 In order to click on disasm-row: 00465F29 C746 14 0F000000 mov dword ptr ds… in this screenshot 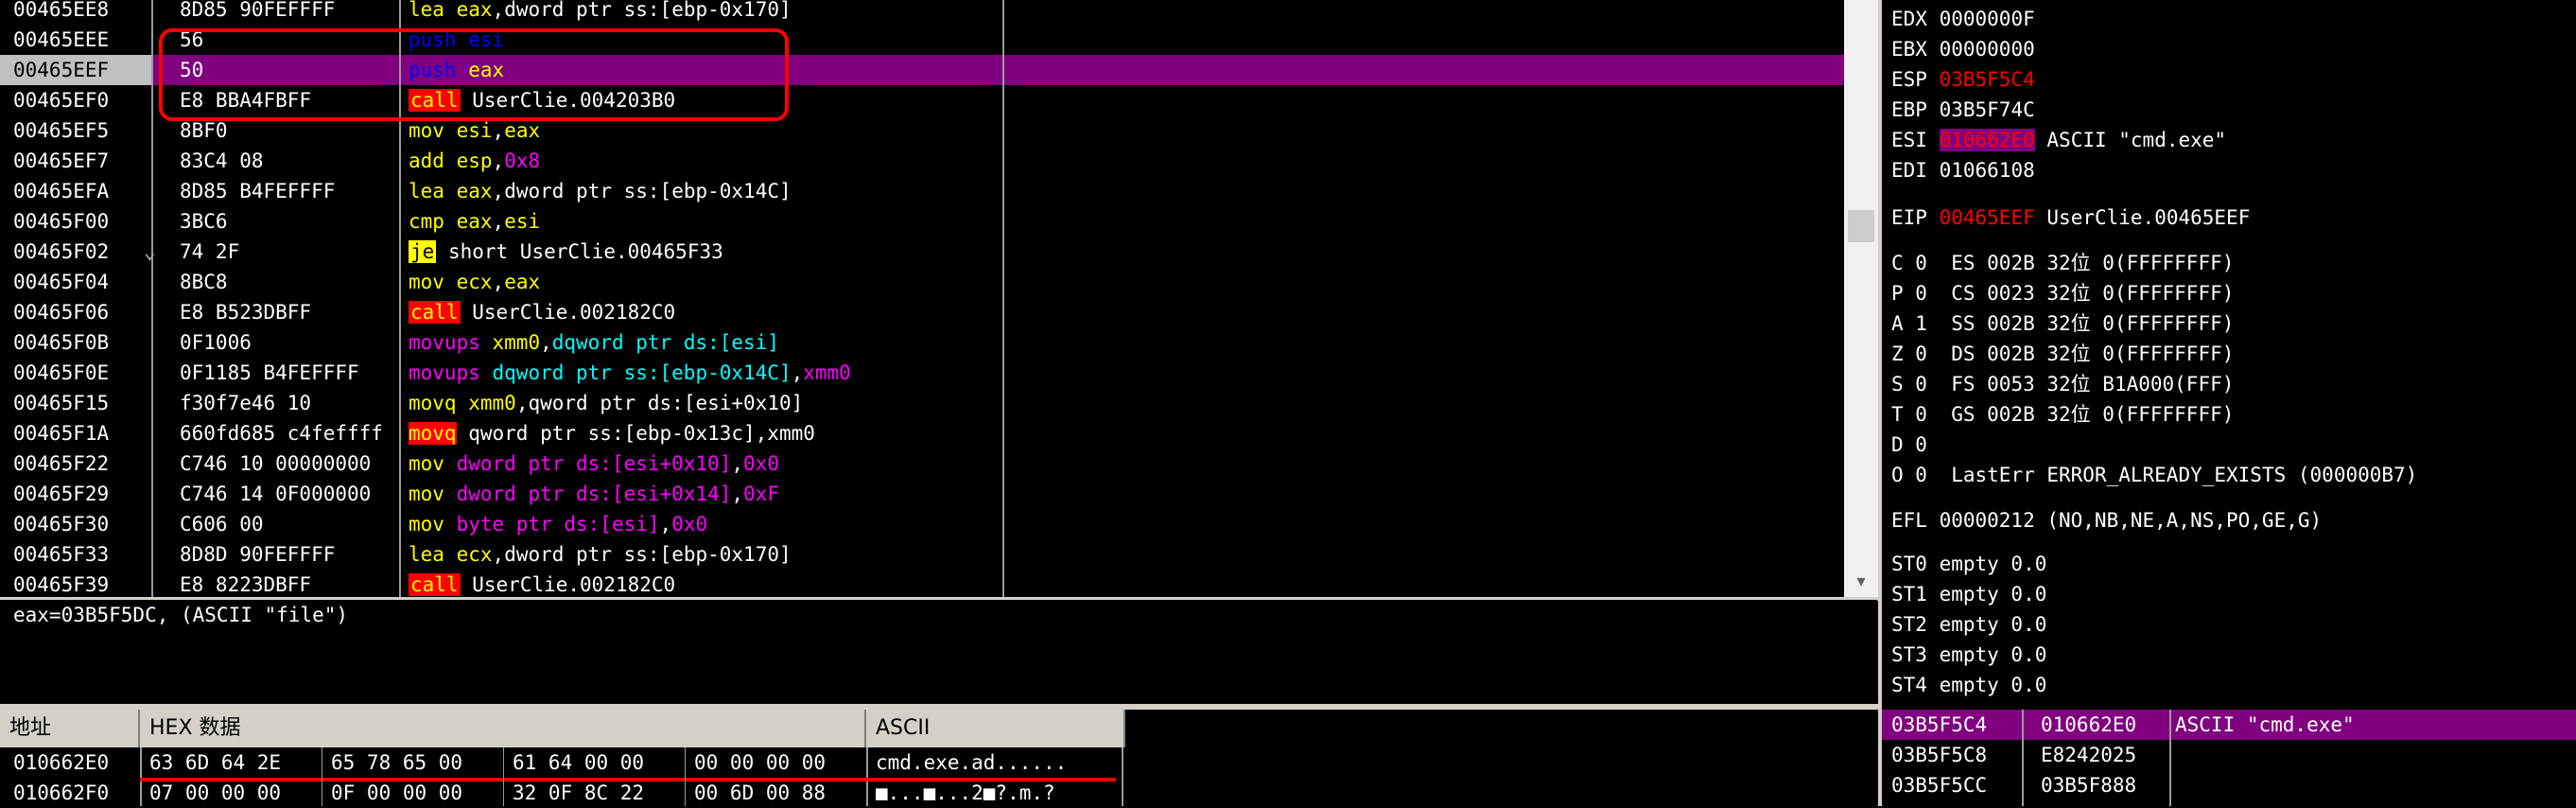, I will do `click(922, 494)`.